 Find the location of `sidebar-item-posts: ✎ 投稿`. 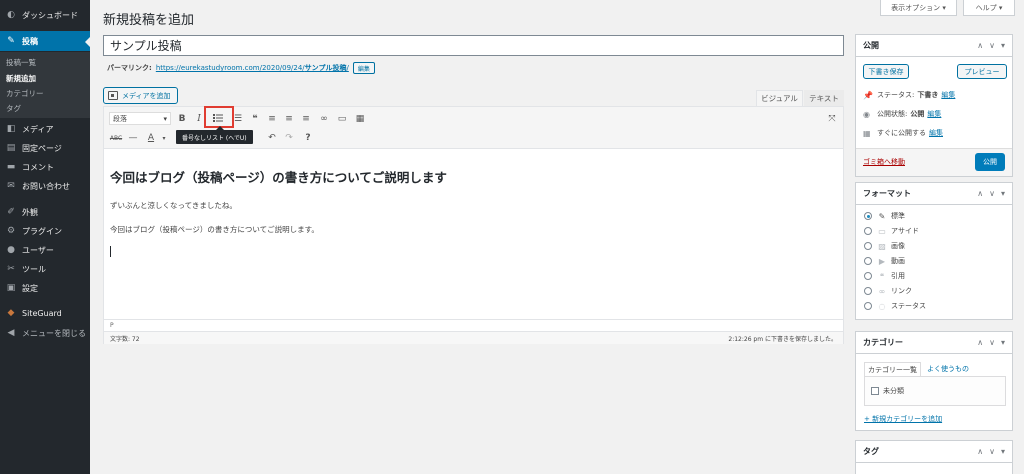

sidebar-item-posts: ✎ 投稿 is located at coordinates (45, 41).